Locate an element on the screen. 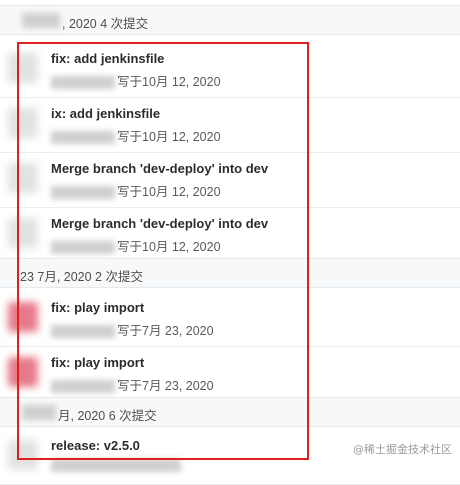 Image resolution: width=460 pixels, height=485 pixels. commit-row: ix: add jenkinsfile 写于10月 12, 2020 is located at coordinates (230, 125).